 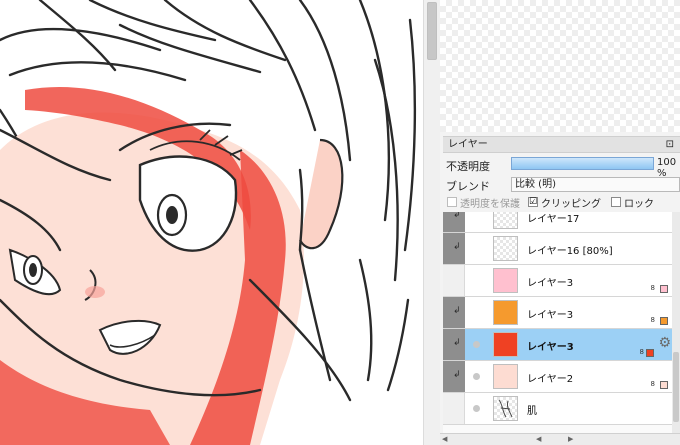 What do you see at coordinates (431, 222) in the screenshot?
I see `canvas-vertical-scrollbar` at bounding box center [431, 222].